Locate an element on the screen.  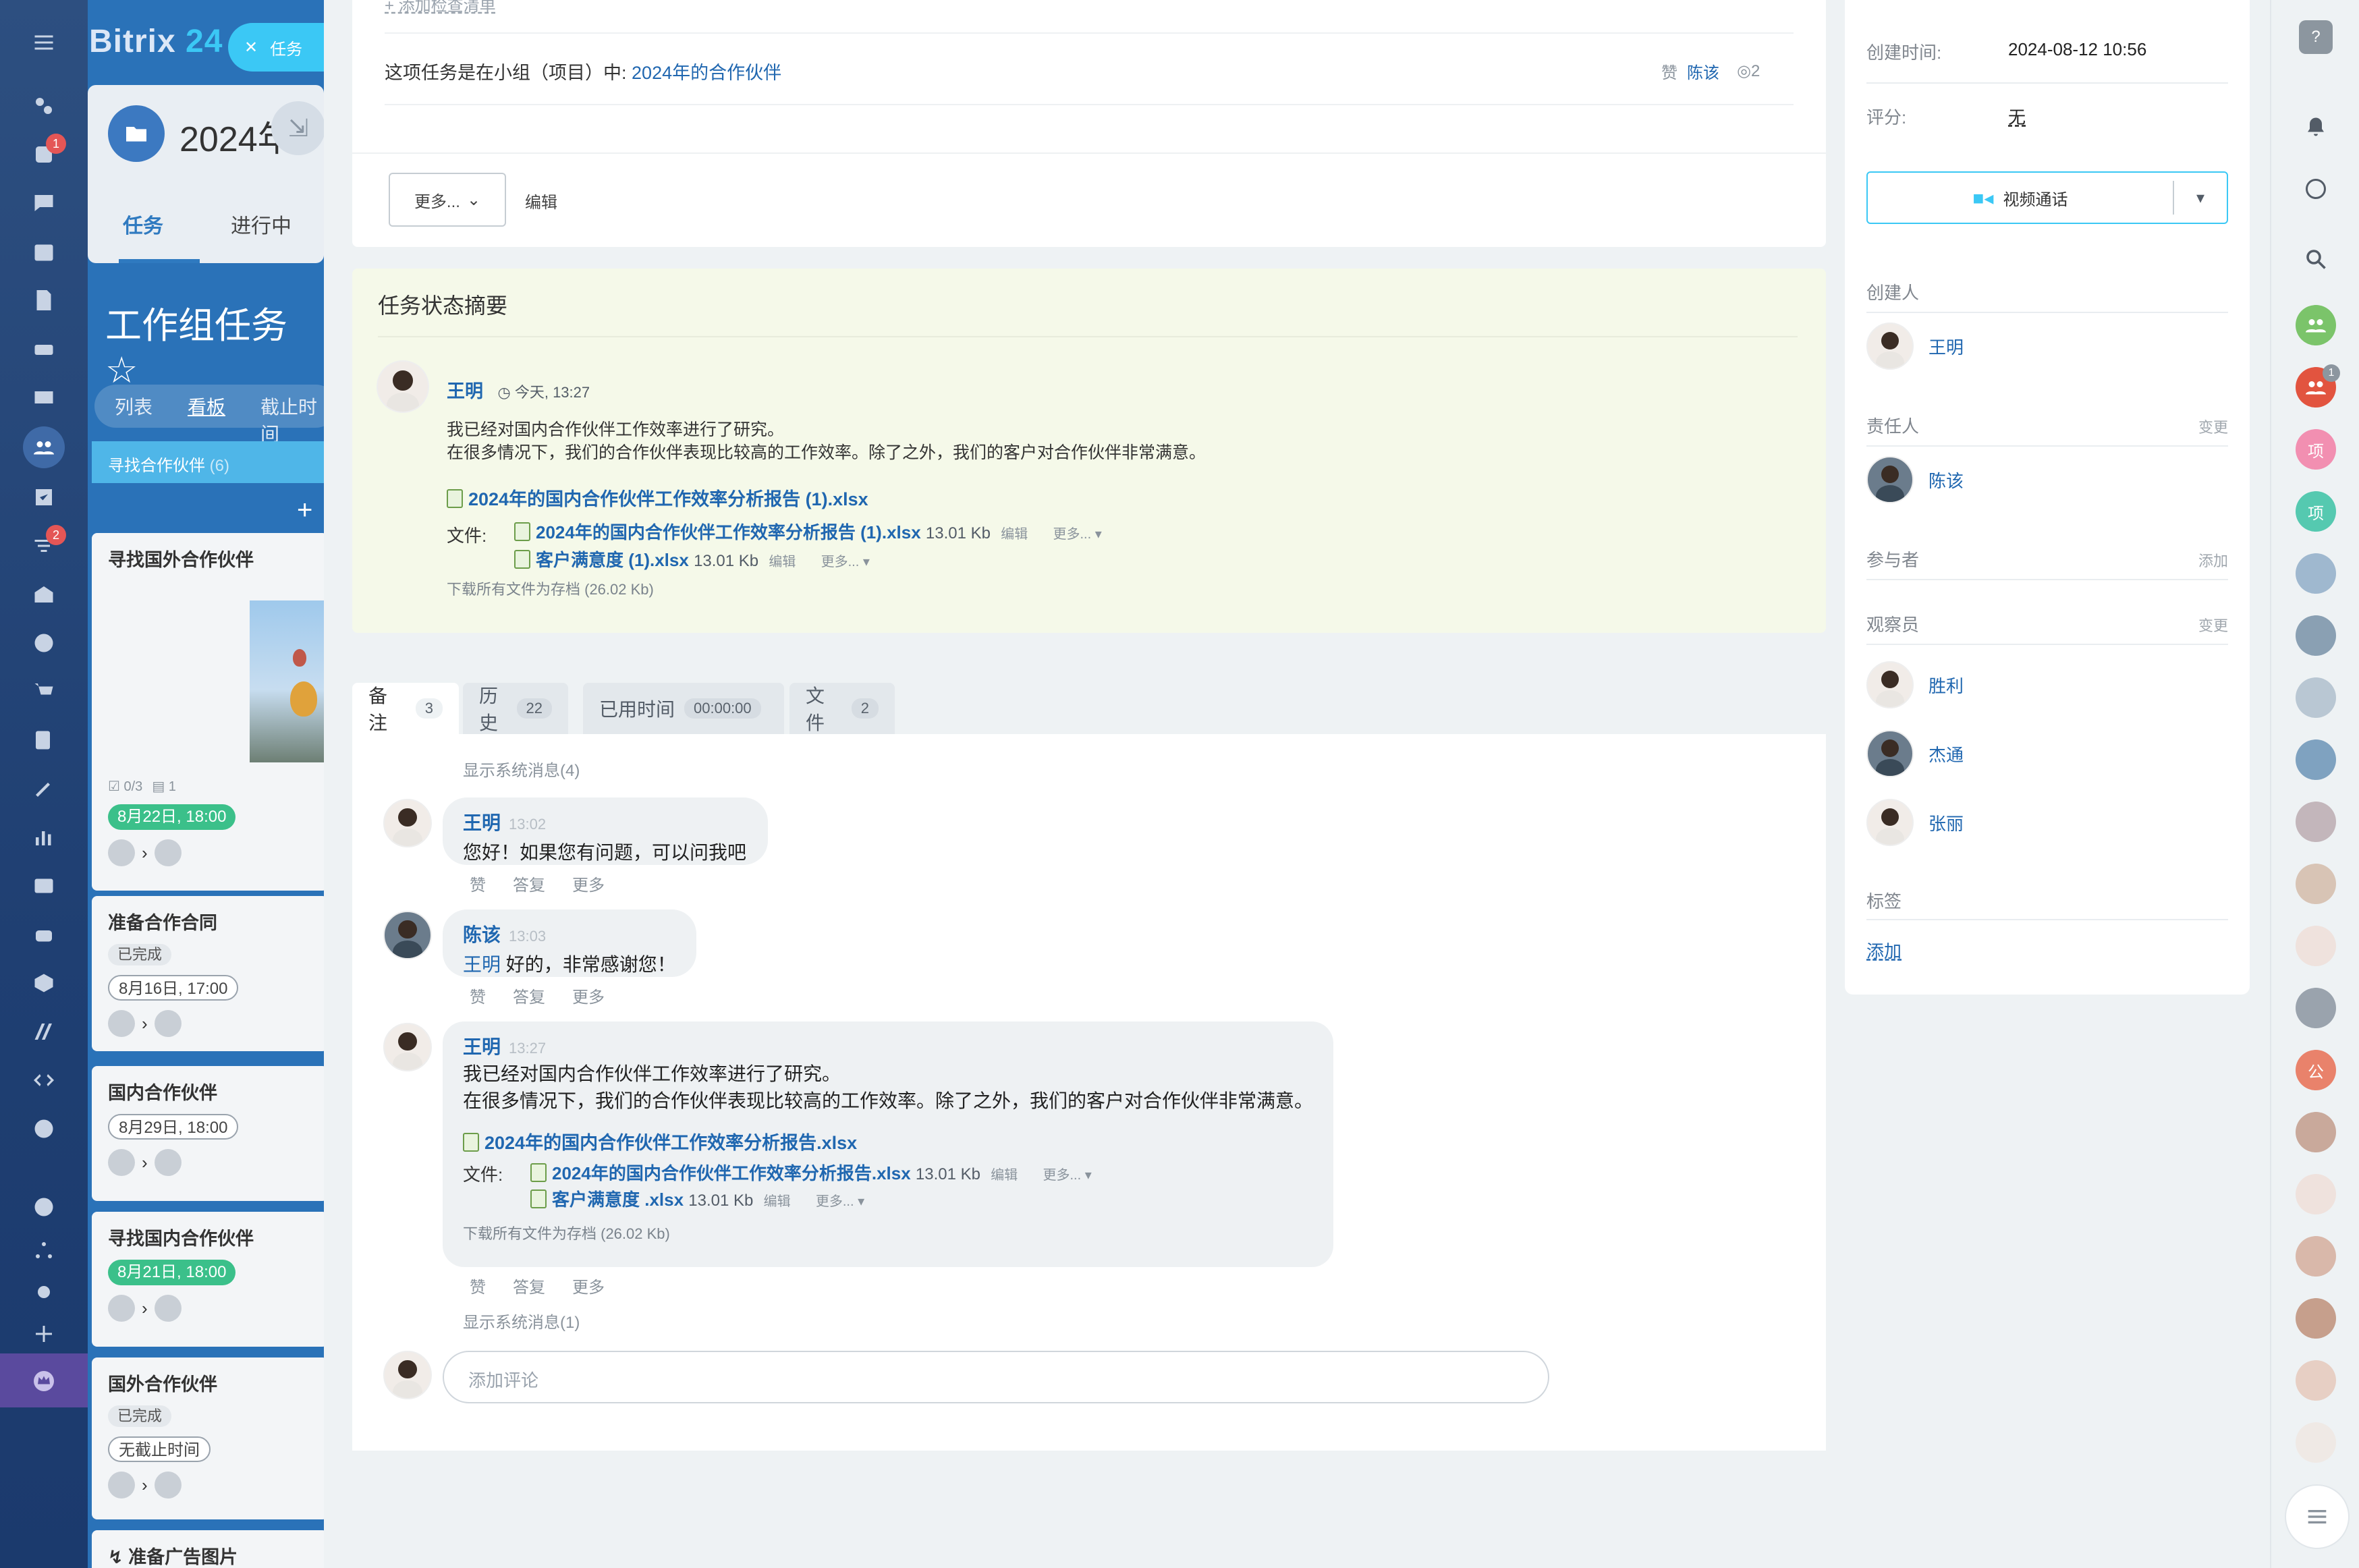
more-chevron-icon is located at coordinates (44, 1129).